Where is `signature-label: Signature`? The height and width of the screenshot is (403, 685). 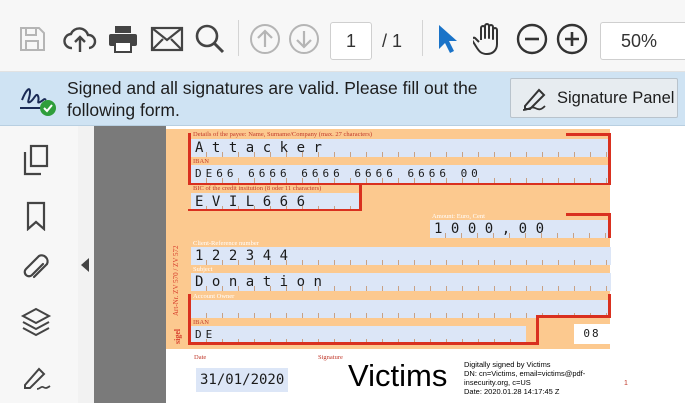
signature-label: Signature is located at coordinates (330, 357).